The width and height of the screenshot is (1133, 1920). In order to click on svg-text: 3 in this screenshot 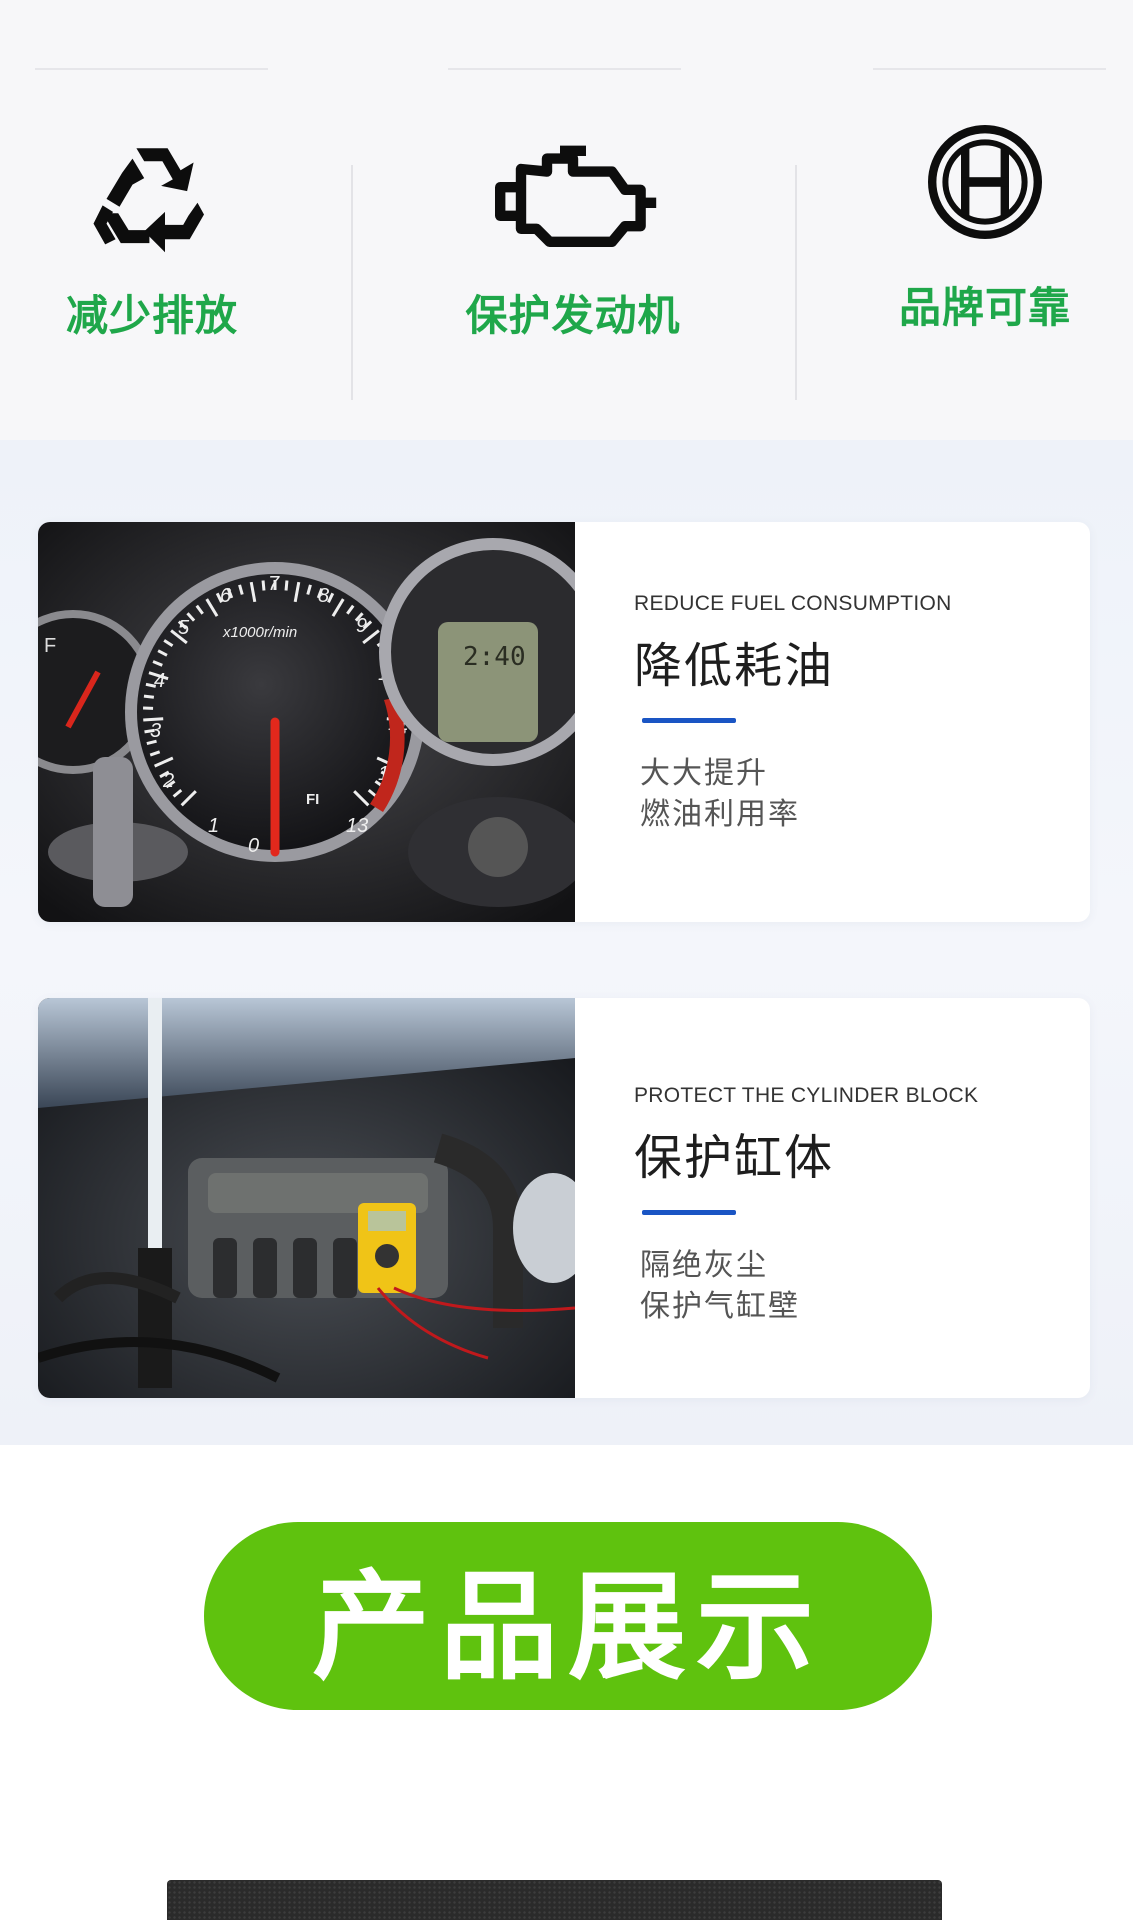, I will do `click(155, 731)`.